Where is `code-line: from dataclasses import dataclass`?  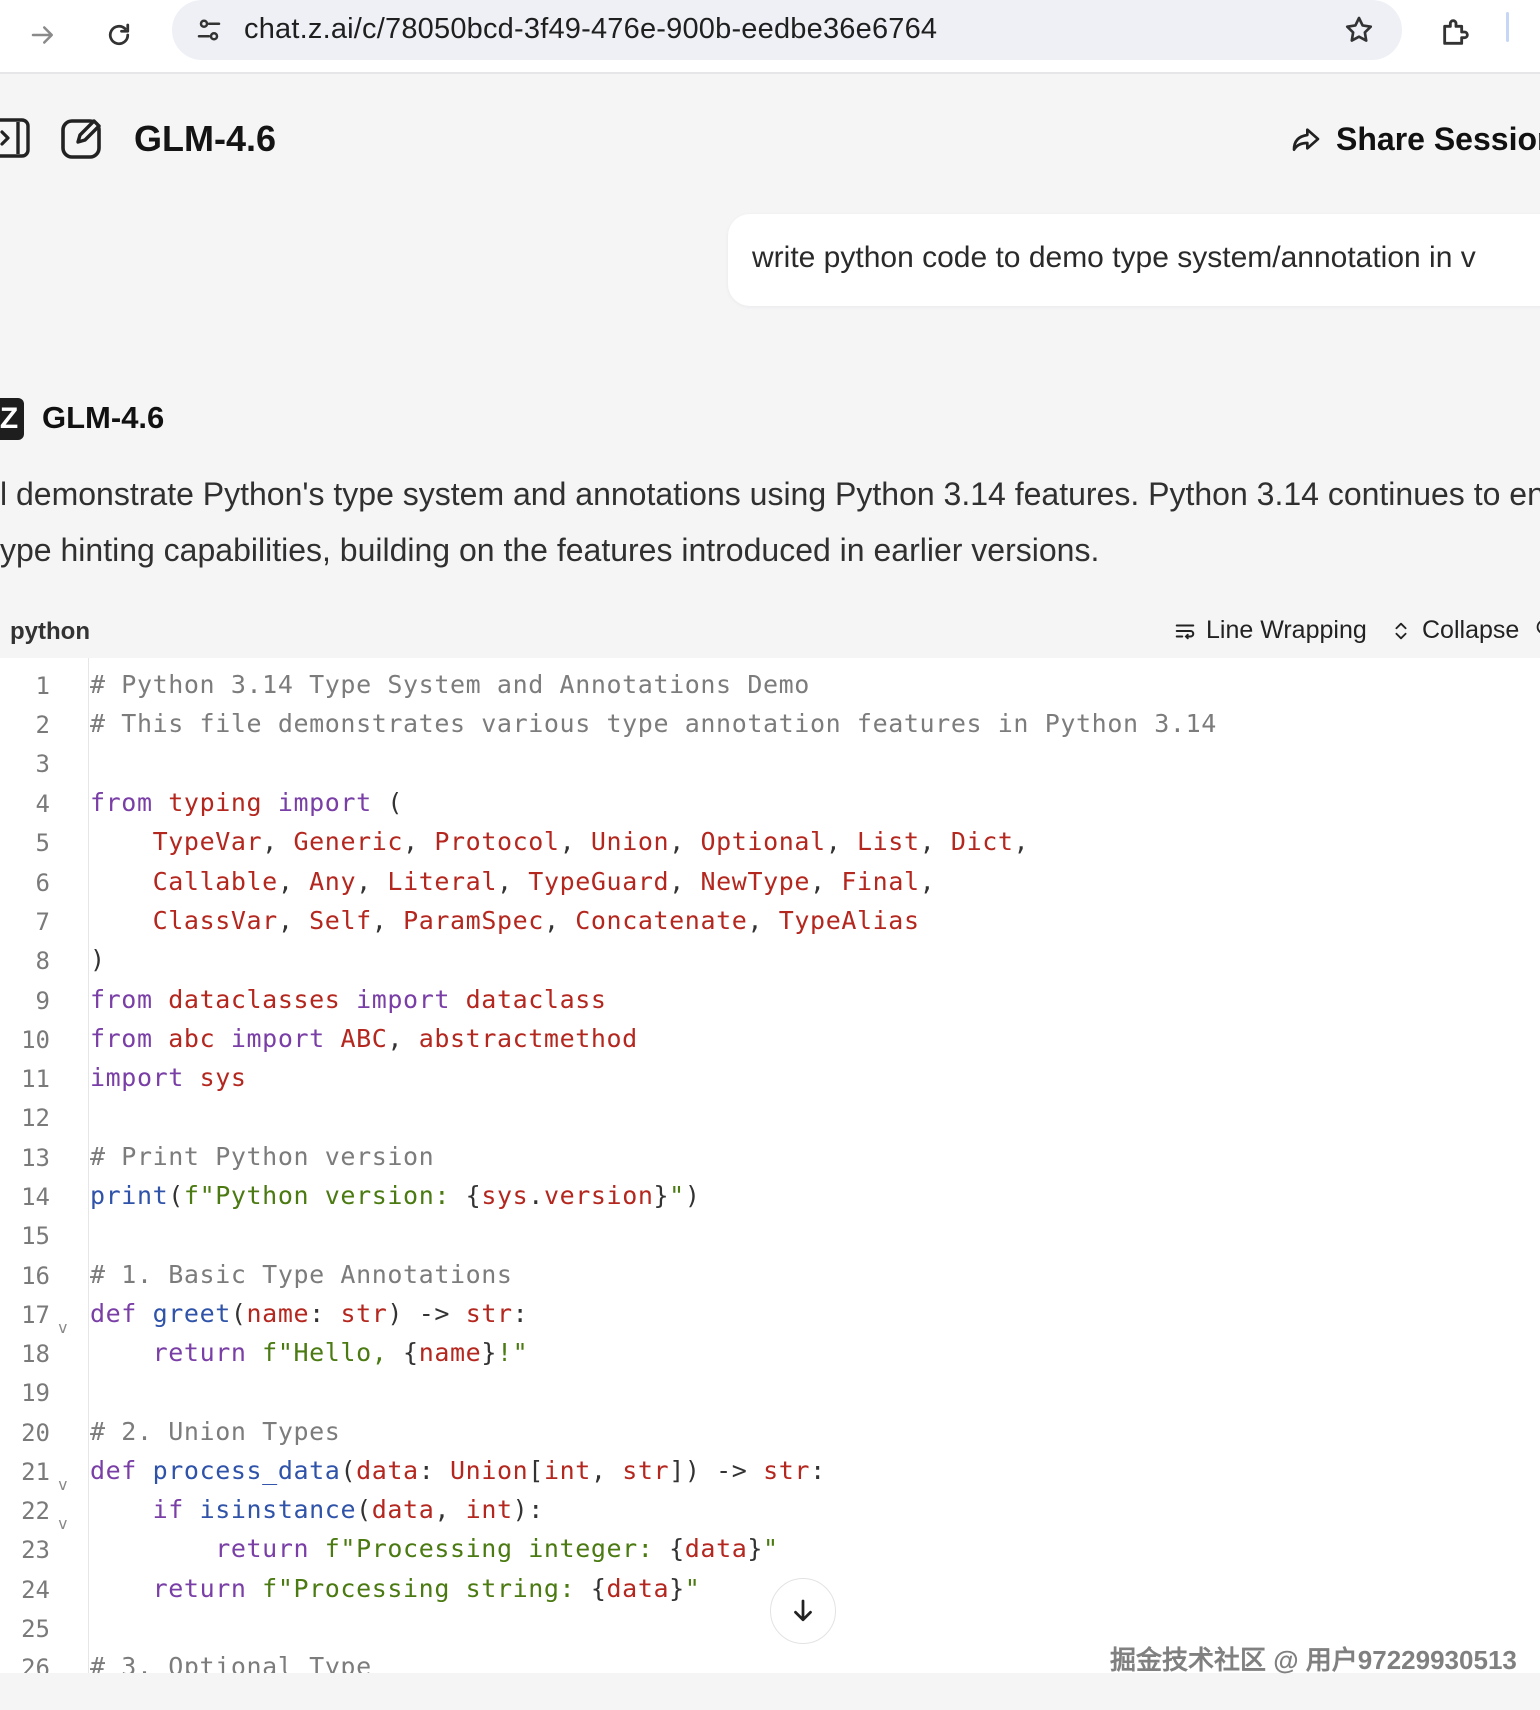 code-line: from dataclasses import dataclass is located at coordinates (348, 999).